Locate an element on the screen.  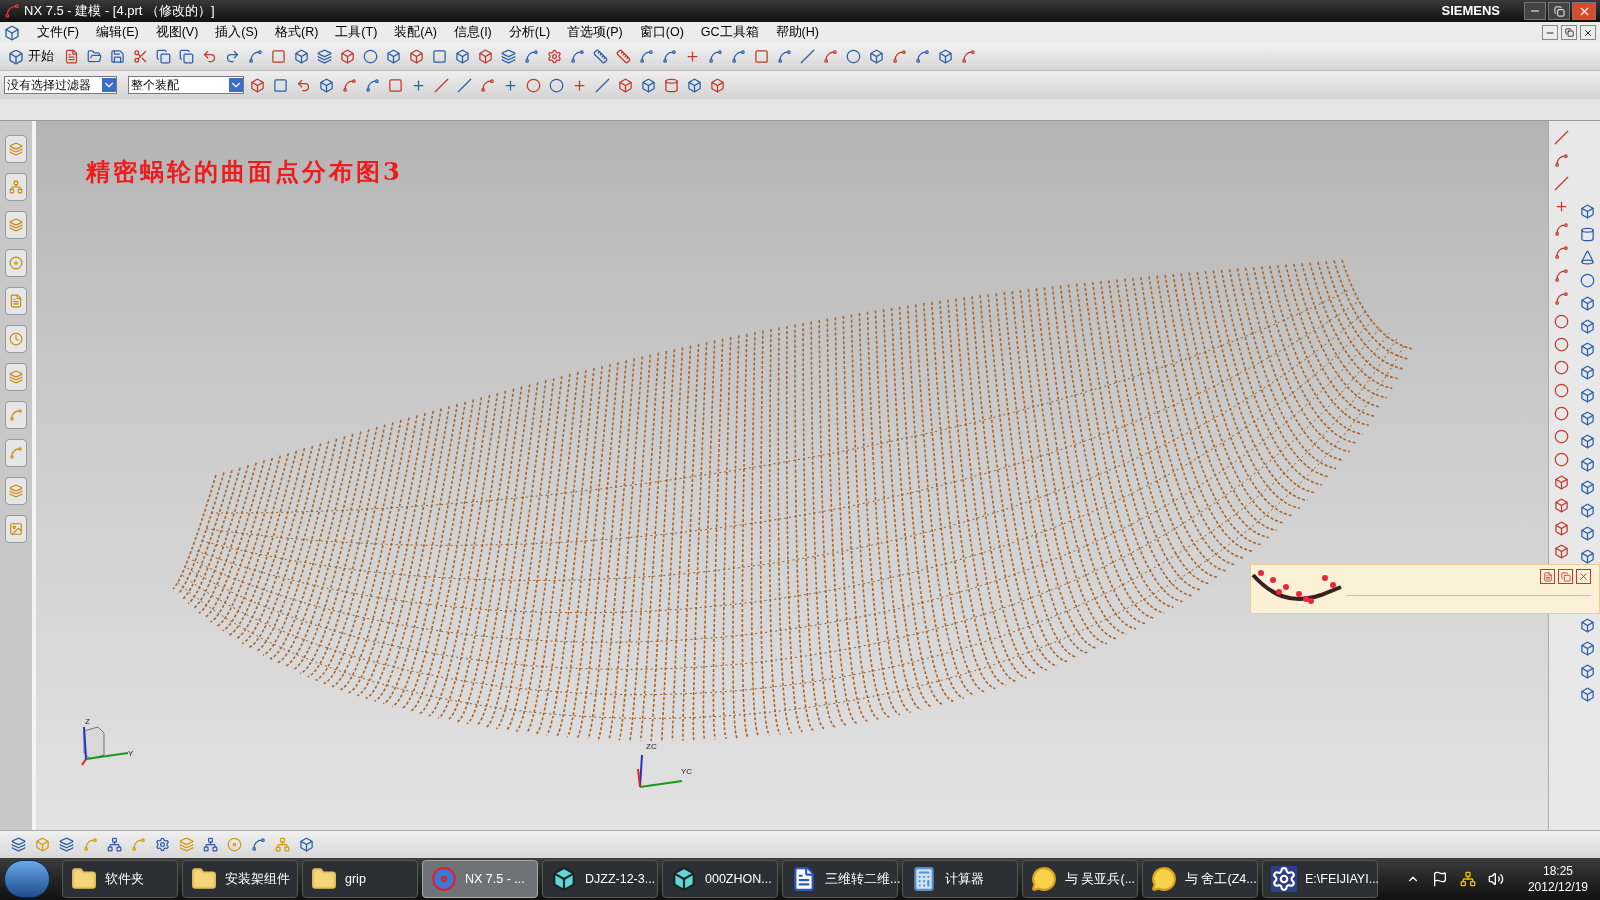
menu-item: 分析(L) is located at coordinates (529, 32).